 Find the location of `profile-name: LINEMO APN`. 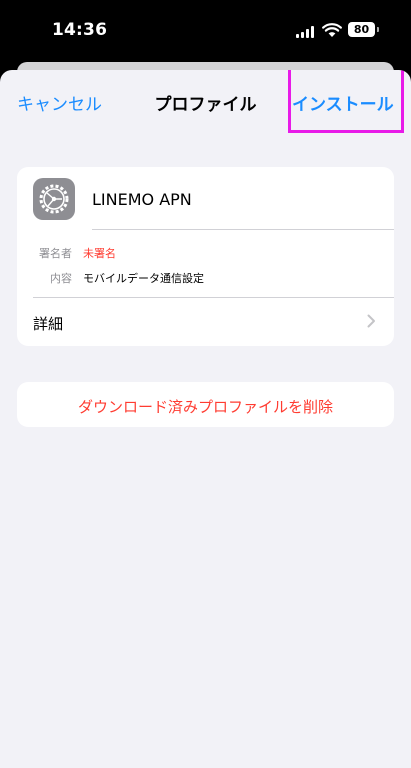

profile-name: LINEMO APN is located at coordinates (142, 199).